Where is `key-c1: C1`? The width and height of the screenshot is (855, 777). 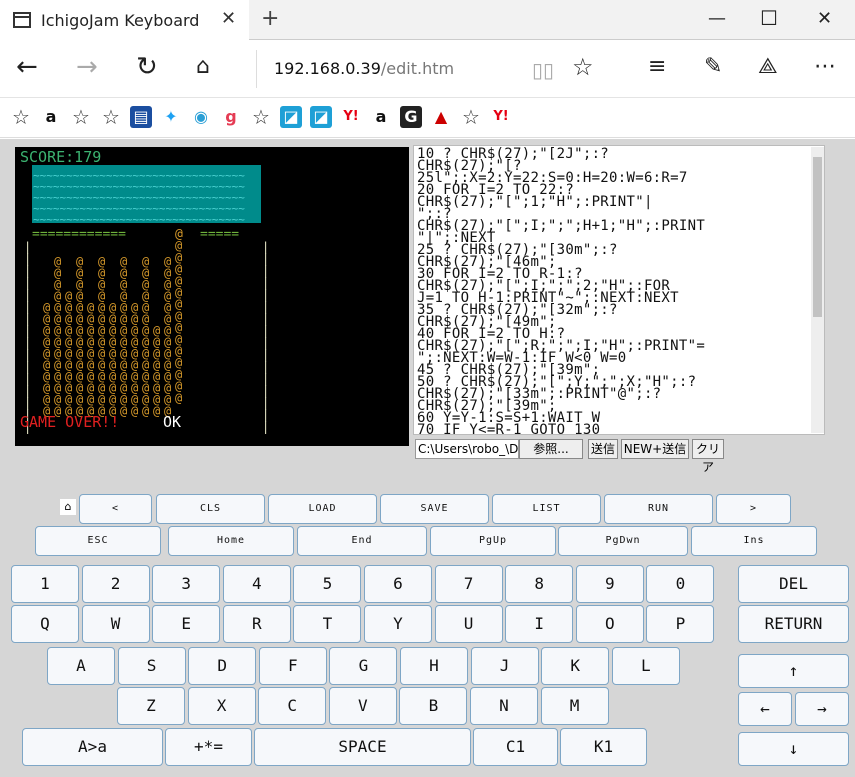
key-c1: C1 is located at coordinates (515, 747).